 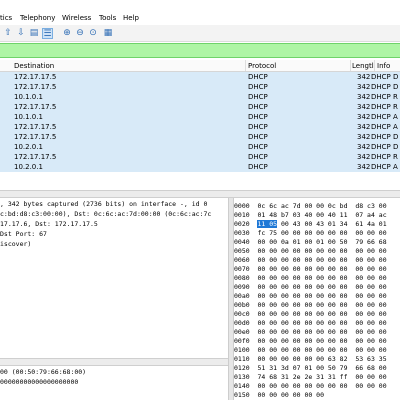 What do you see at coordinates (291, 395) in the screenshot?
I see `hex-bytes: 00 00 00 00 00 00` at bounding box center [291, 395].